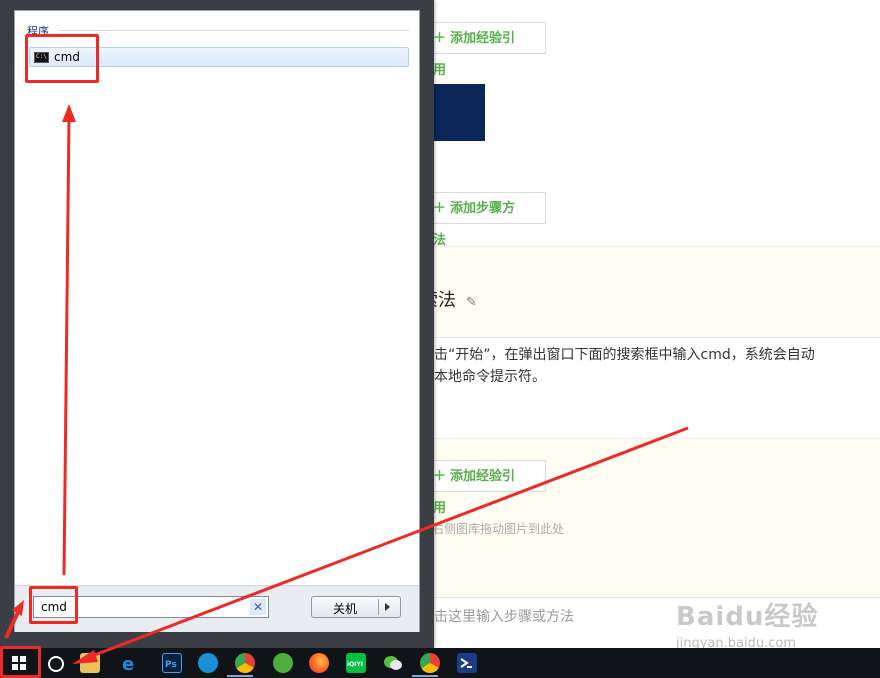 This screenshot has height=678, width=880. Describe the element at coordinates (656, 291) in the screenshot. I see `step-section` at that location.